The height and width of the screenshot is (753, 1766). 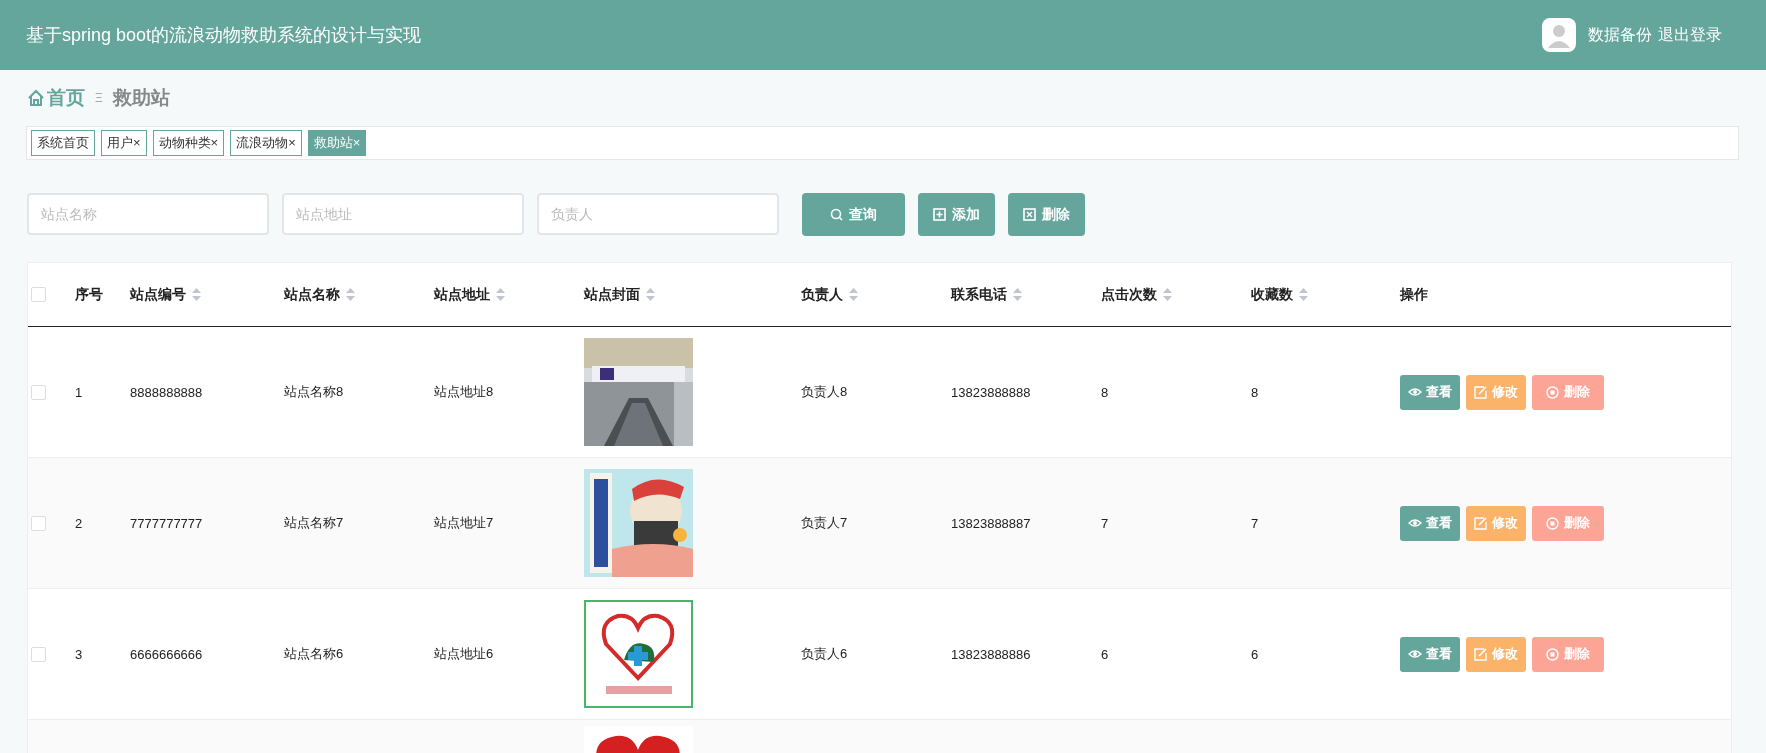 What do you see at coordinates (38, 294) in the screenshot?
I see `select-all-checkbox` at bounding box center [38, 294].